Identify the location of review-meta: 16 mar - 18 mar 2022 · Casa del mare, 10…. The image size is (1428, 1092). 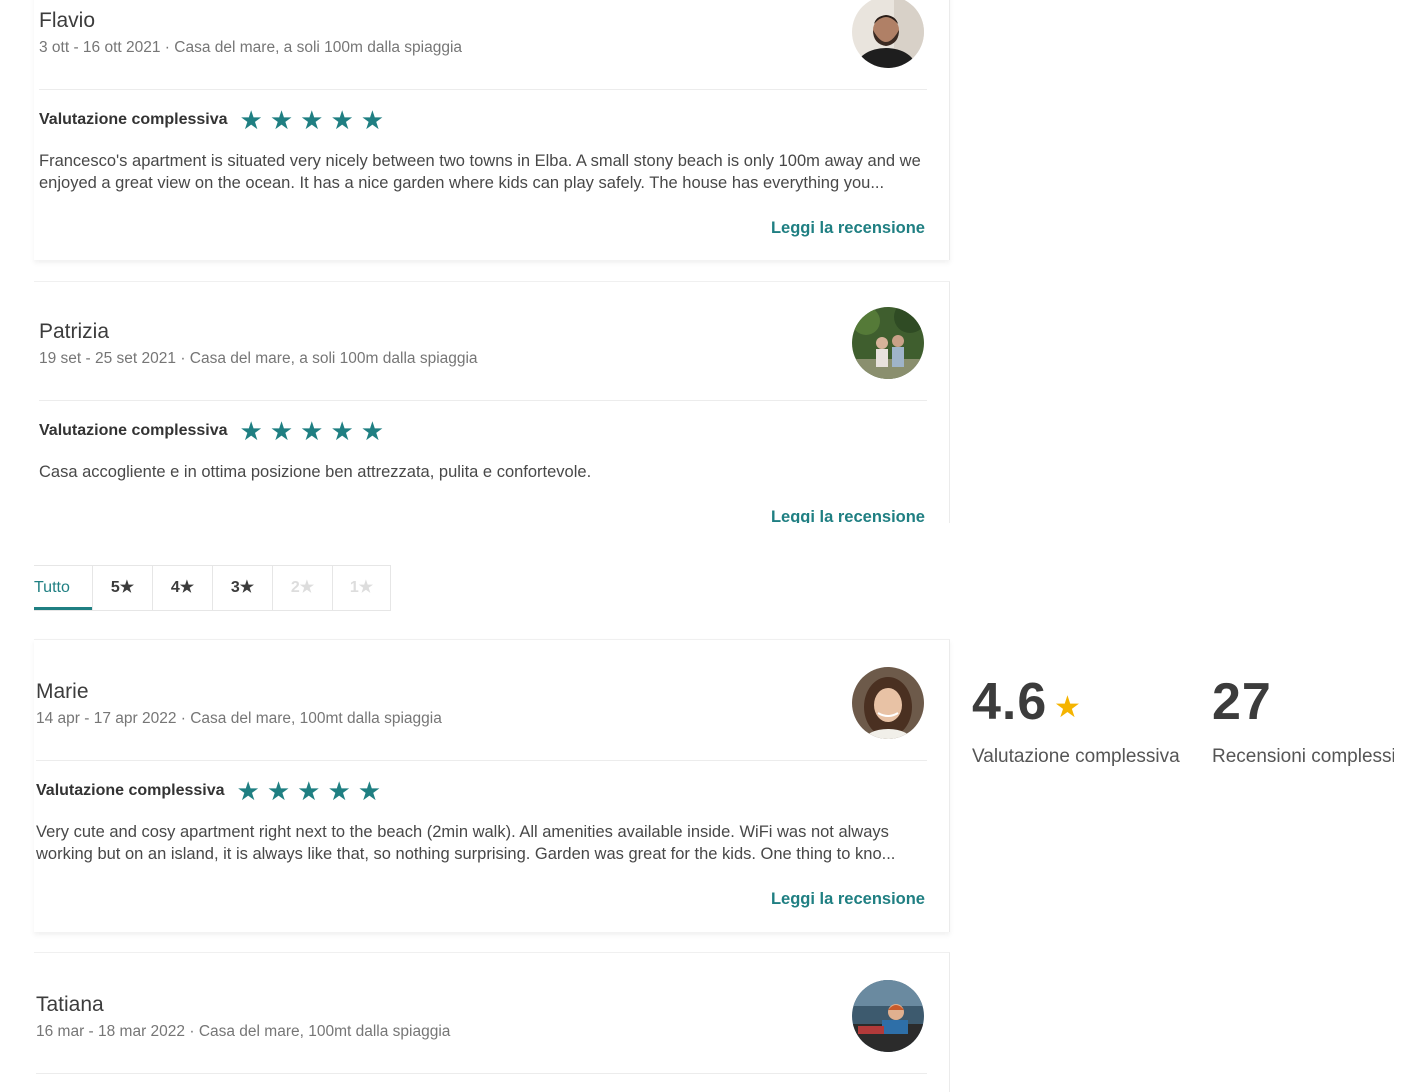
(243, 1031).